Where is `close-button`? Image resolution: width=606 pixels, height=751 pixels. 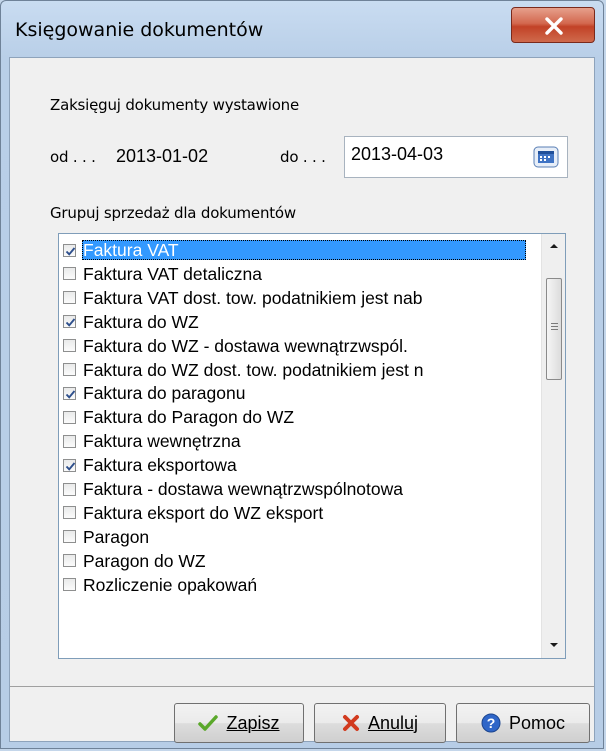 close-button is located at coordinates (553, 25).